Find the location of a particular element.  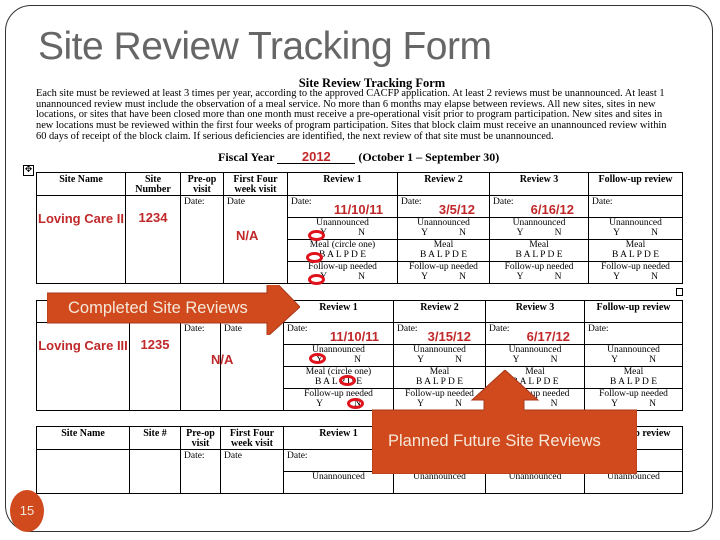

followup-meal: Meal B A L P D E is located at coordinates (635, 250).